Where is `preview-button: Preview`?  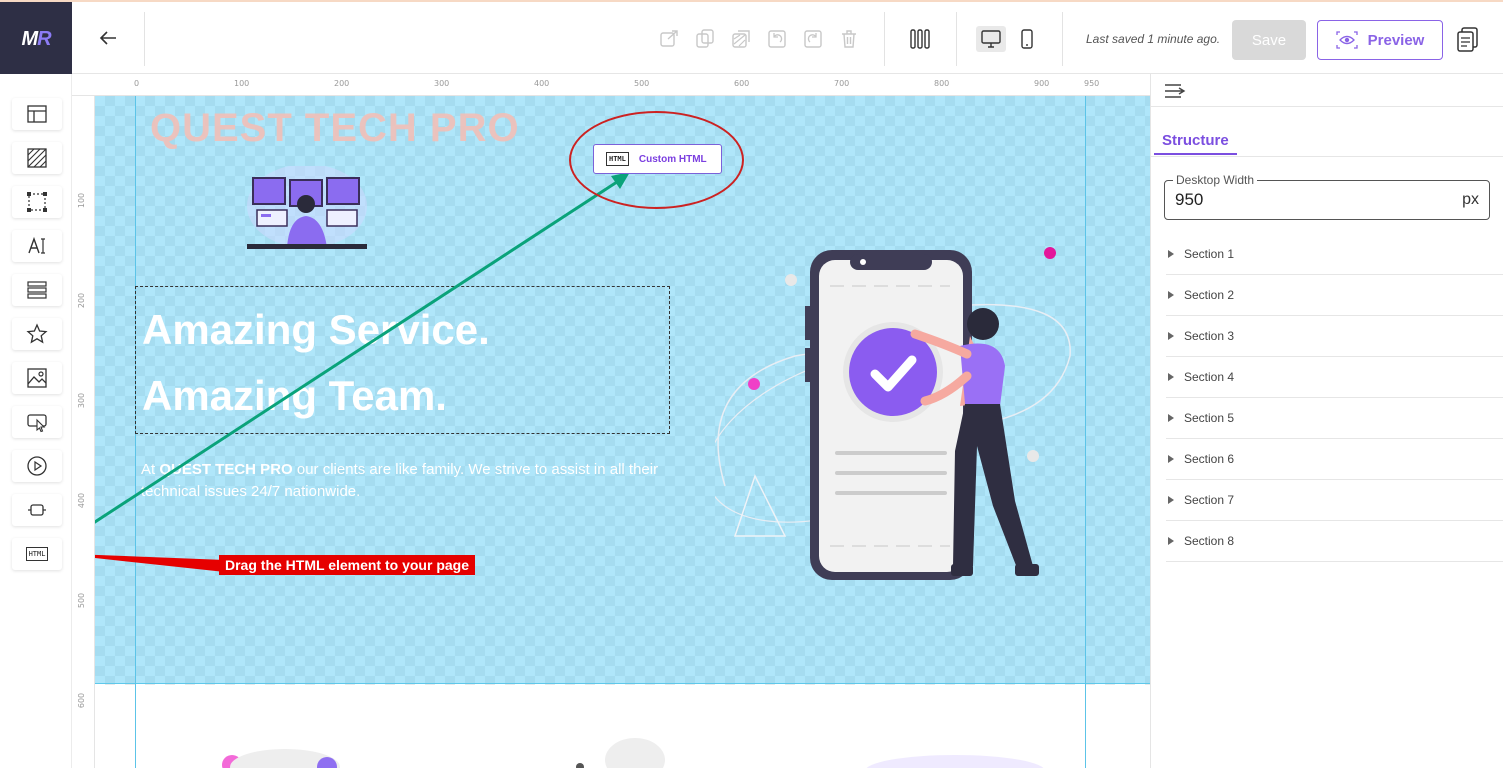 preview-button: Preview is located at coordinates (1380, 40).